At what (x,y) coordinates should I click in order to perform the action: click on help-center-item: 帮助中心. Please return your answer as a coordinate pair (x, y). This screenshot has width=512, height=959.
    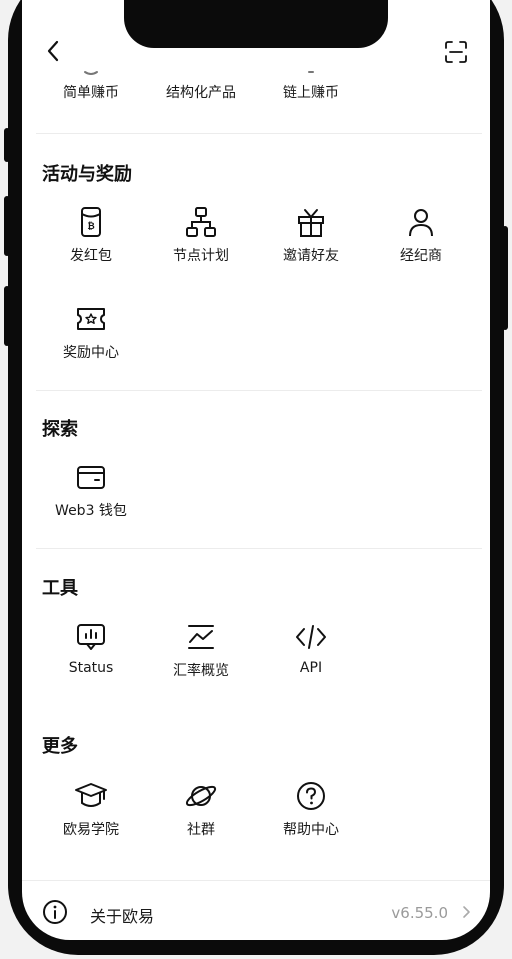
    Looking at the image, I should click on (311, 809).